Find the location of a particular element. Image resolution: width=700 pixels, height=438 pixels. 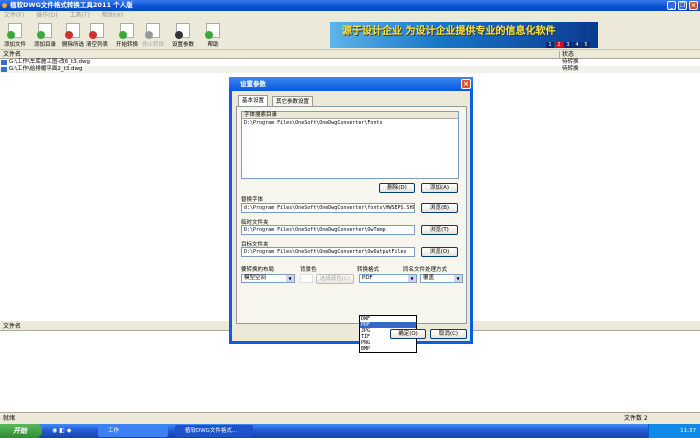

bgcolor-label: 背景色 is located at coordinates (308, 270).